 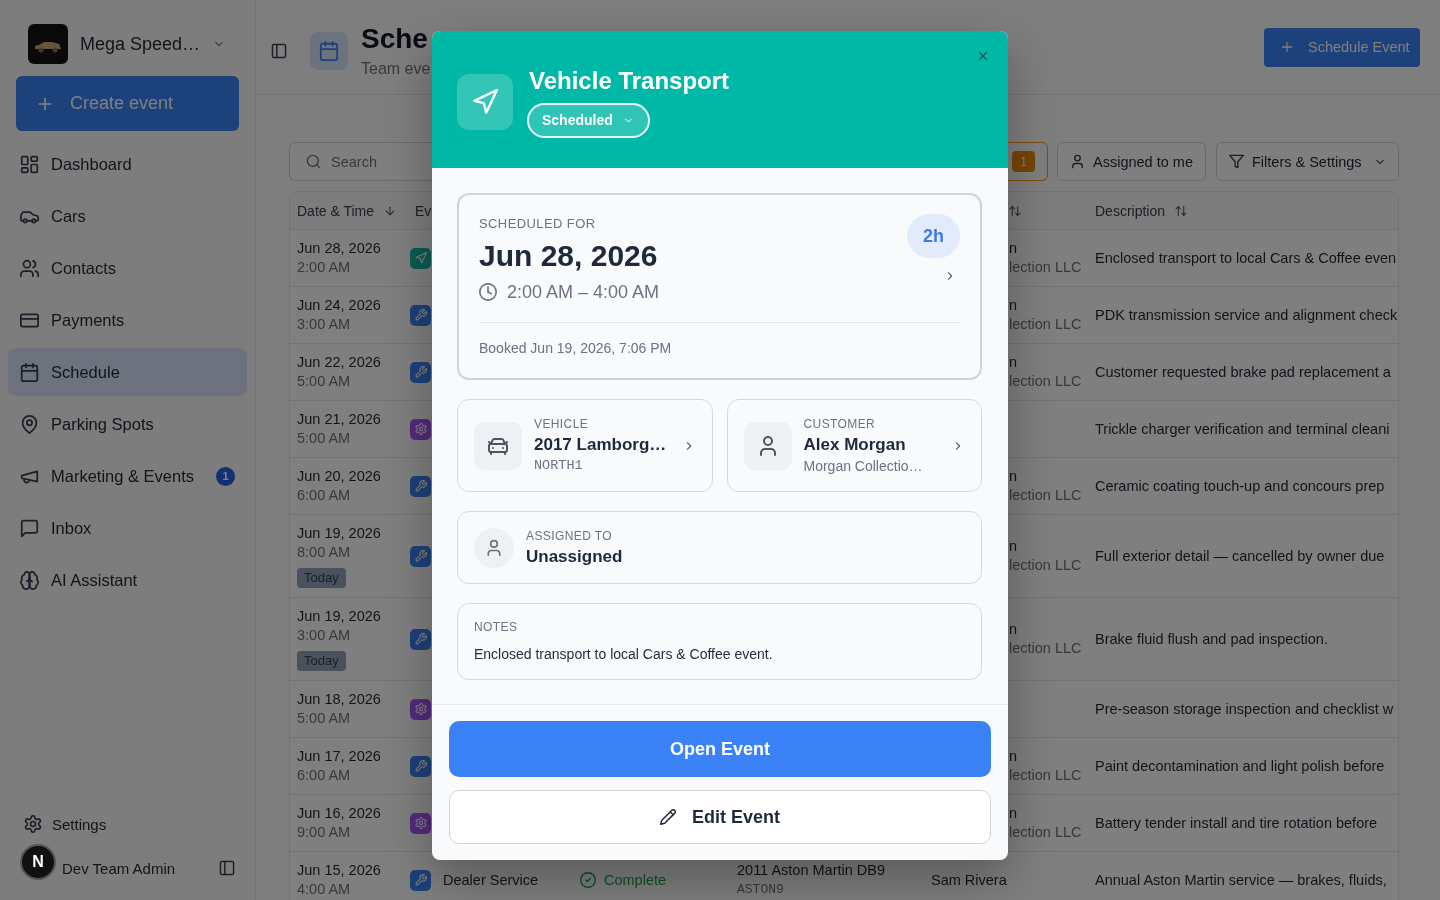 I want to click on field-label: NOTES, so click(x=496, y=627).